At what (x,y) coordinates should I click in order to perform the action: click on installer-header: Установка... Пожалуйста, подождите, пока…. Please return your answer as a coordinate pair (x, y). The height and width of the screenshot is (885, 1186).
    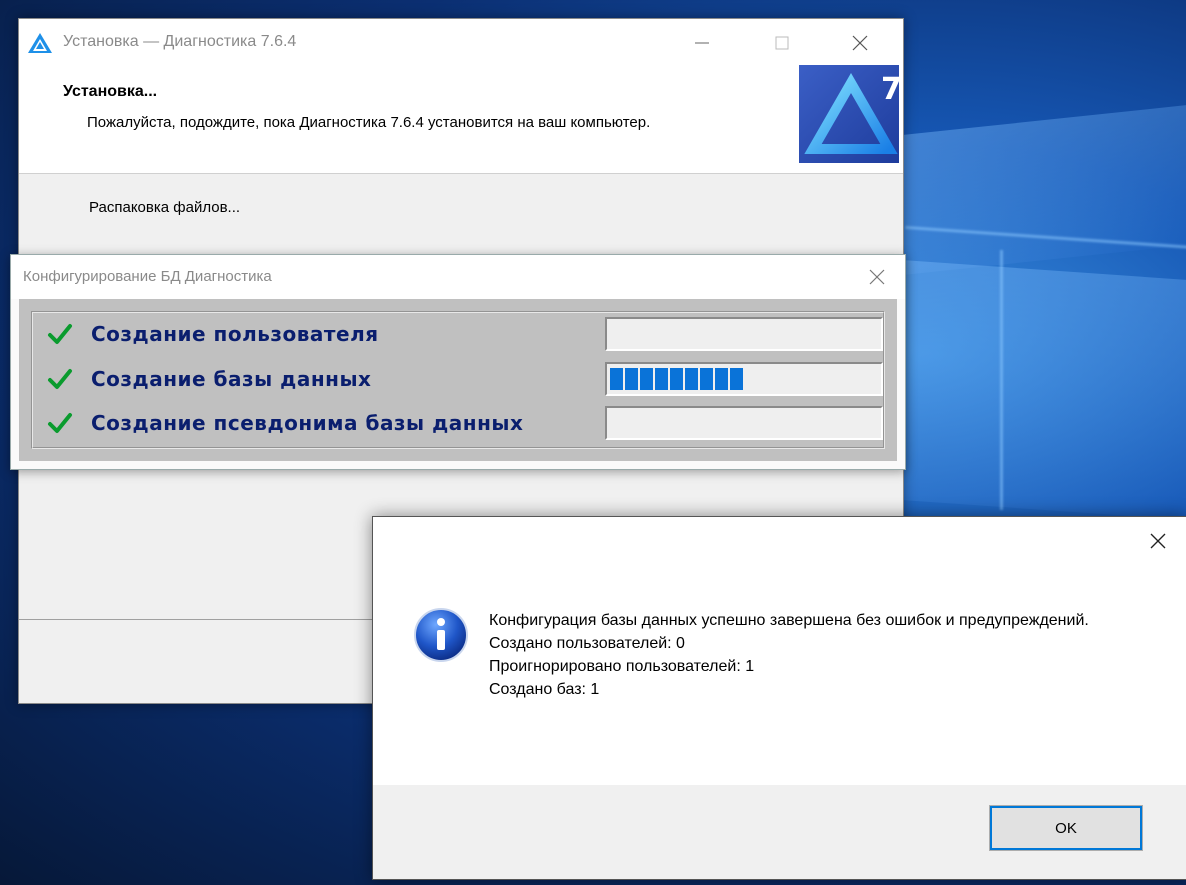
    Looking at the image, I should click on (461, 121).